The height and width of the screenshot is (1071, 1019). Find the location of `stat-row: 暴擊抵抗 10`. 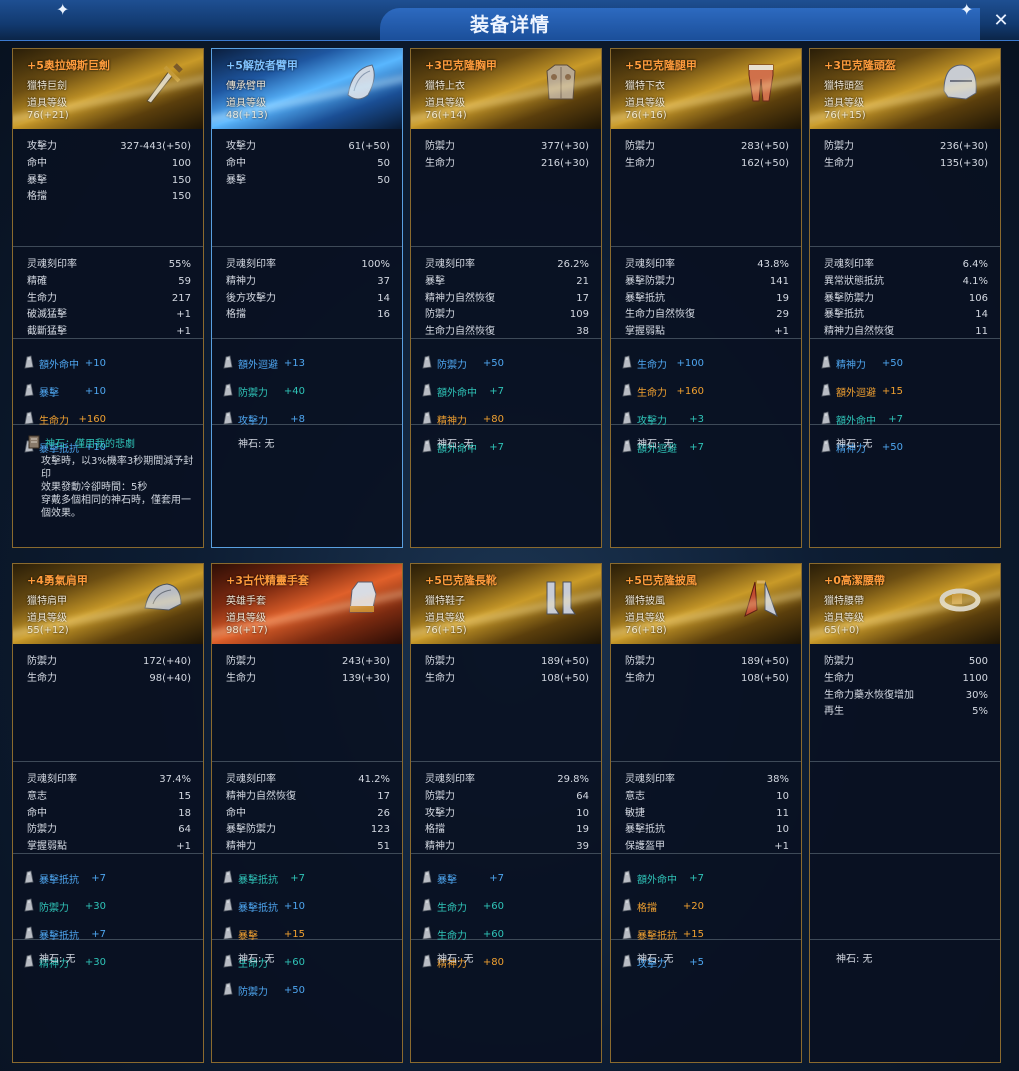

stat-row: 暴擊抵抗 10 is located at coordinates (707, 830).